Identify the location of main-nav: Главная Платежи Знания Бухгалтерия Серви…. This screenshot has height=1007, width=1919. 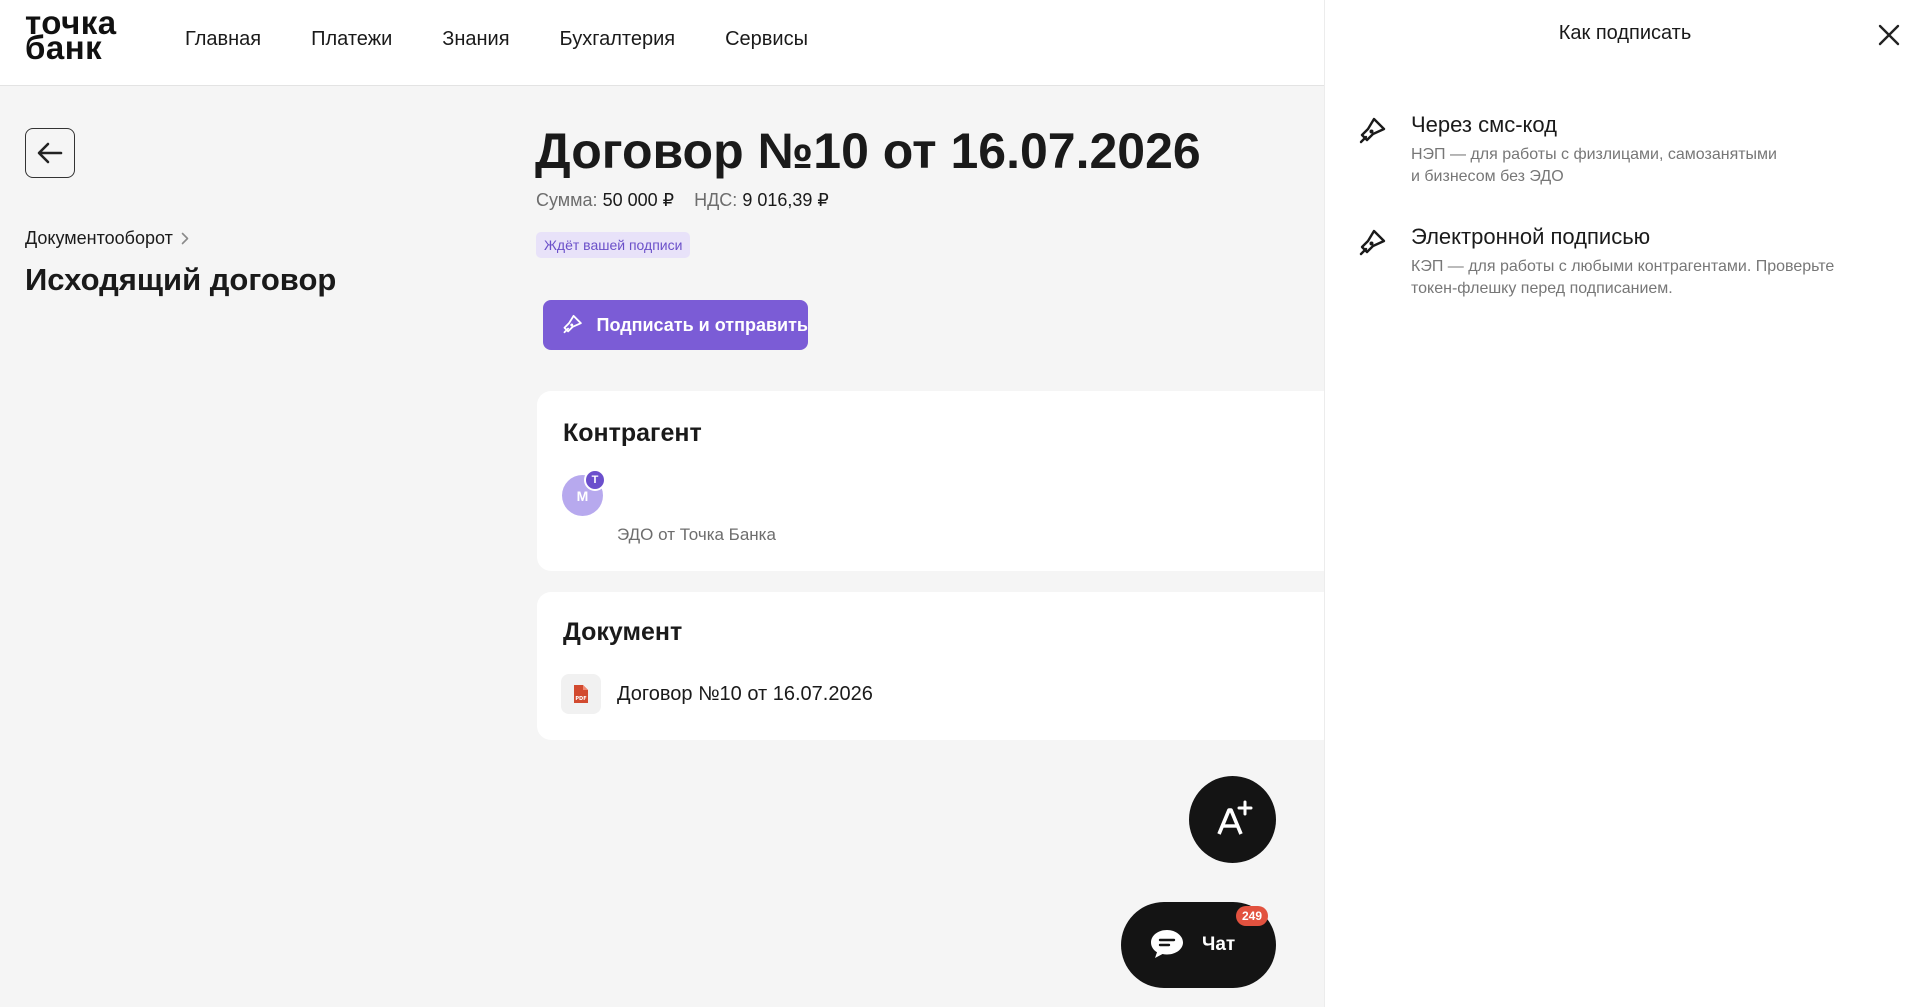
(496, 39).